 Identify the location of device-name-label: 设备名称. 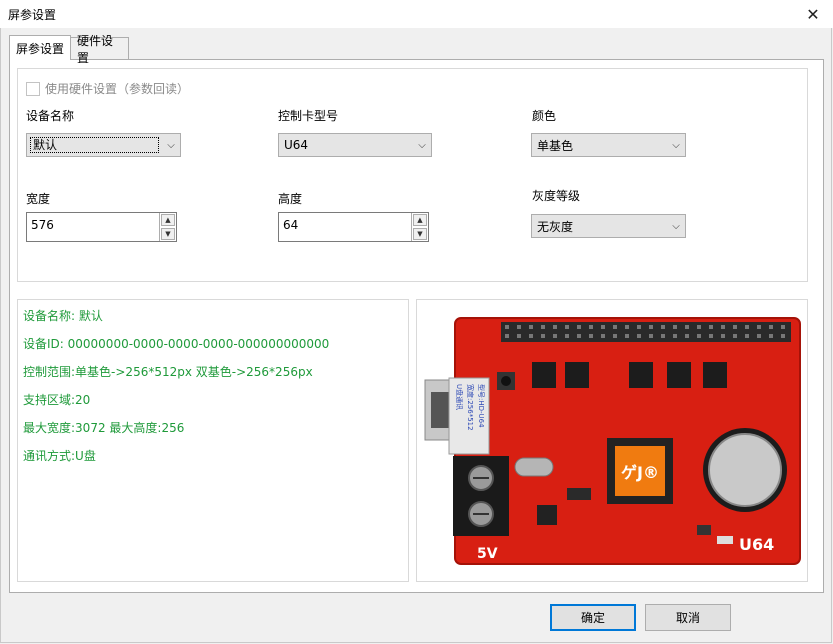
(50, 116).